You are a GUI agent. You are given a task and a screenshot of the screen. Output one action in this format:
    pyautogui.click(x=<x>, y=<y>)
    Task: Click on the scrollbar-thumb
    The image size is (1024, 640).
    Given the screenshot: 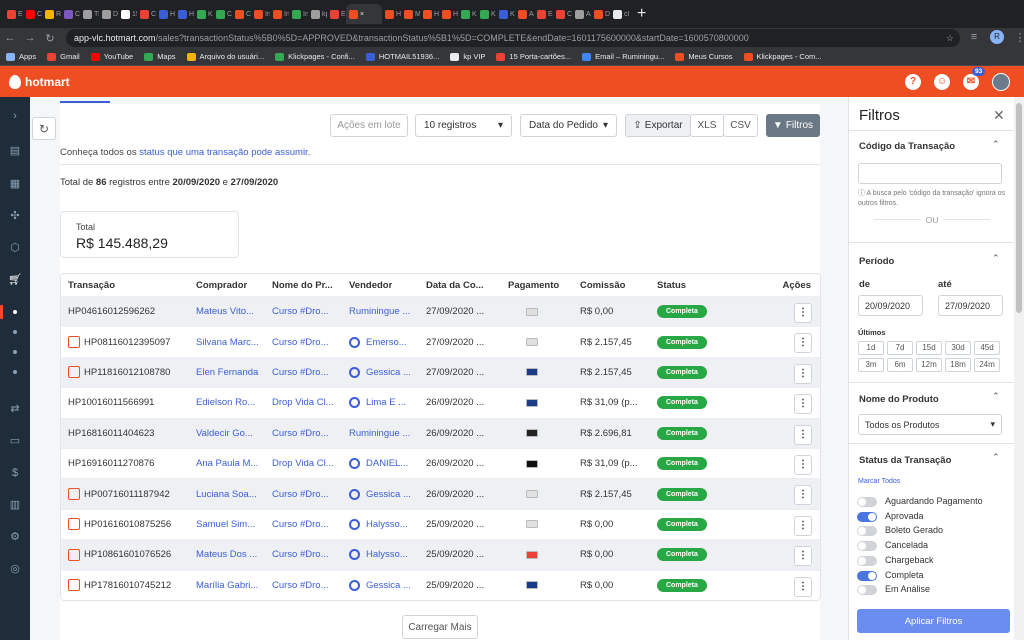 What is the action you would take?
    pyautogui.click(x=1019, y=208)
    